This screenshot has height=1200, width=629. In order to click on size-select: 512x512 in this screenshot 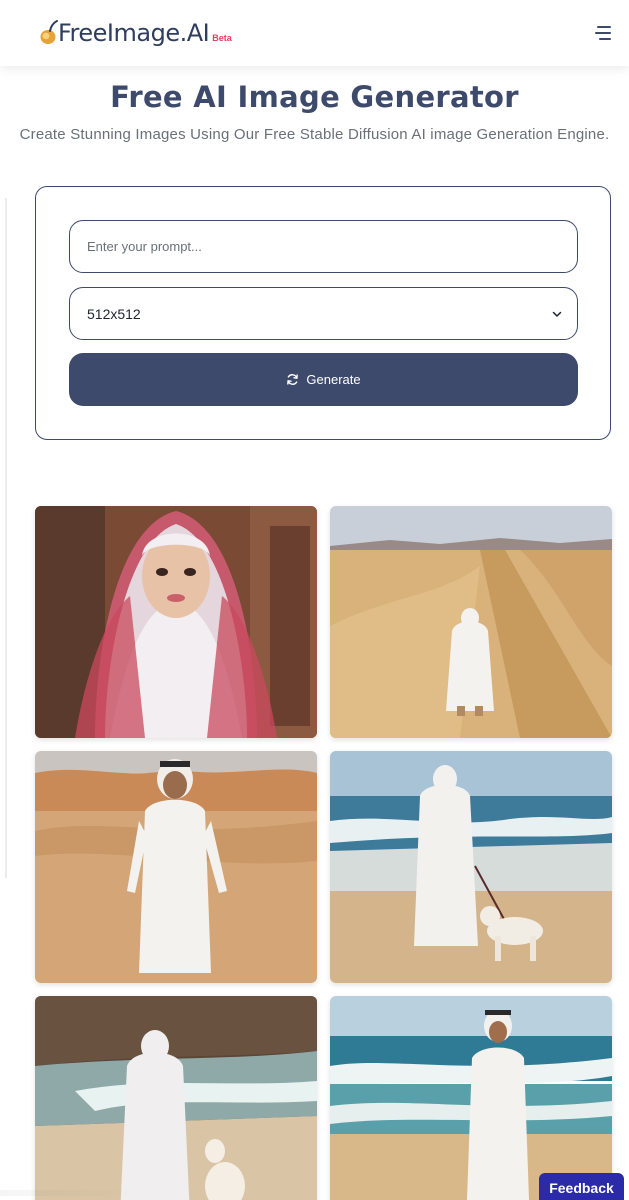, I will do `click(323, 313)`.